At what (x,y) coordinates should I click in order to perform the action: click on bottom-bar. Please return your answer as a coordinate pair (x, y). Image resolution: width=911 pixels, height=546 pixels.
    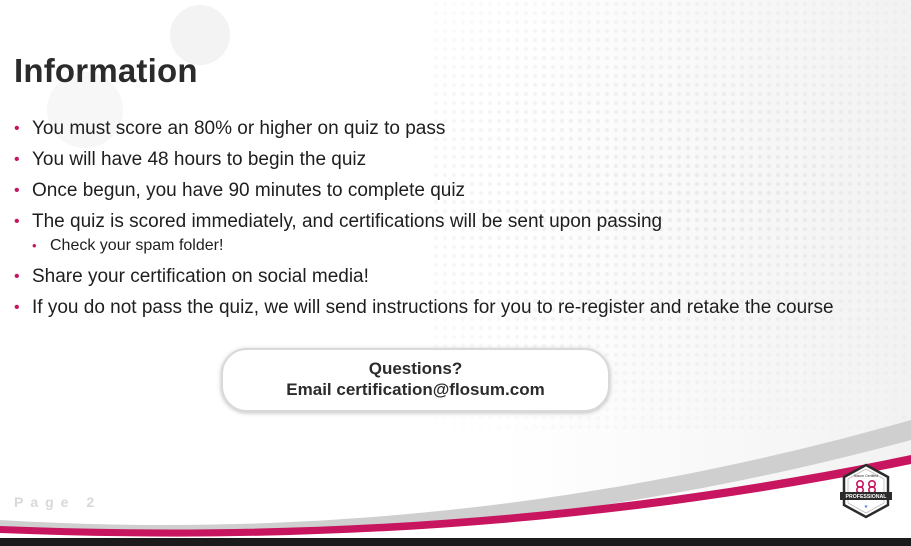
    Looking at the image, I should click on (455, 542).